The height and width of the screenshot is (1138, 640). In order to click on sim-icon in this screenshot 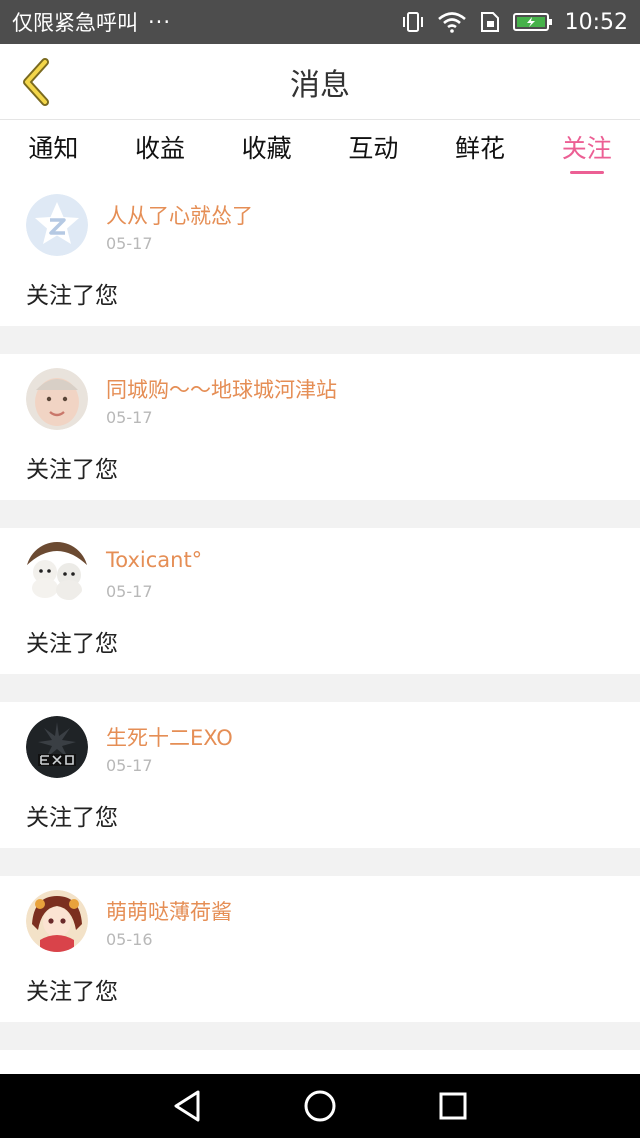, I will do `click(489, 22)`.